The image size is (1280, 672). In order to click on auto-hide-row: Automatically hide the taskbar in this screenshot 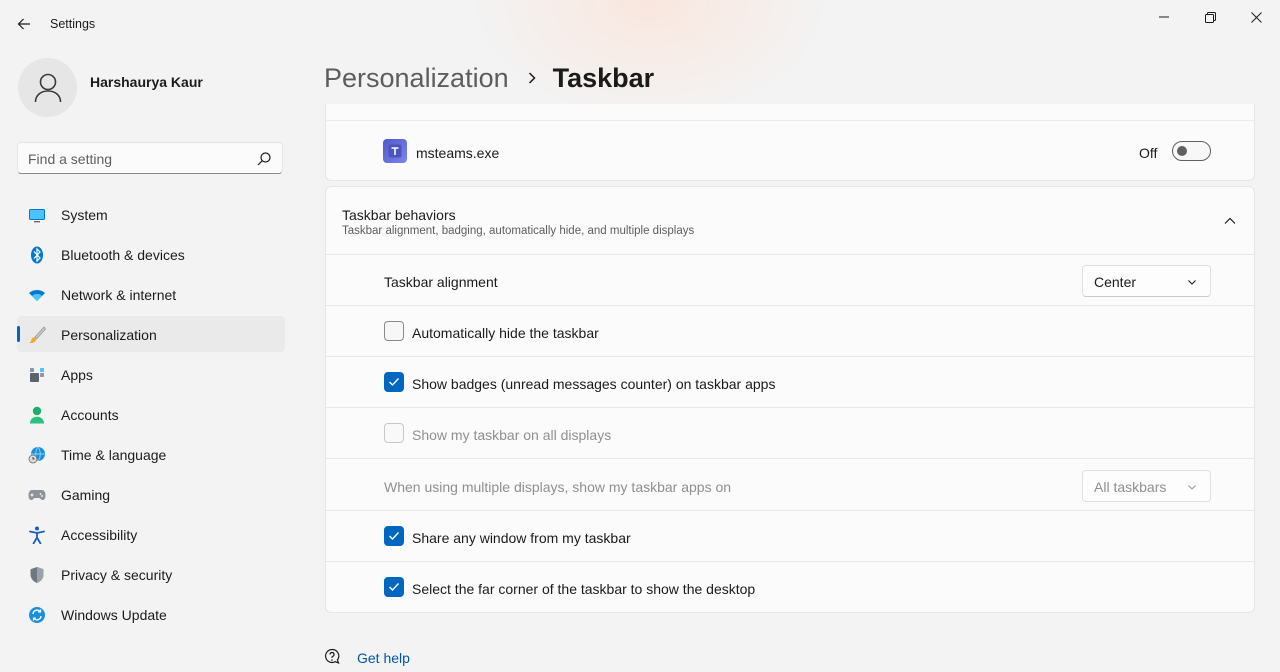, I will do `click(790, 331)`.